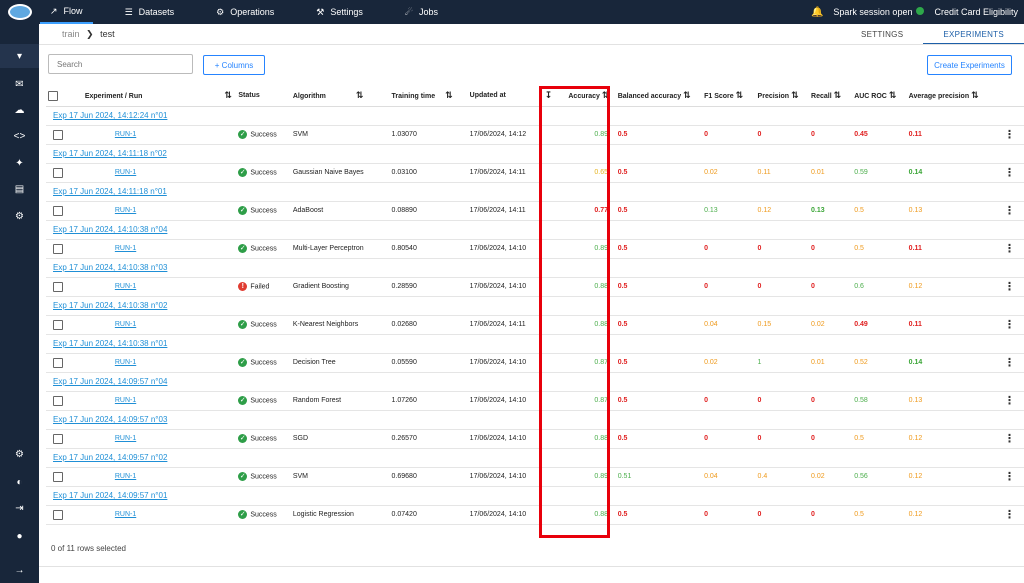 The image size is (1024, 583). I want to click on sort-experiment-icon: ⇅, so click(228, 95).